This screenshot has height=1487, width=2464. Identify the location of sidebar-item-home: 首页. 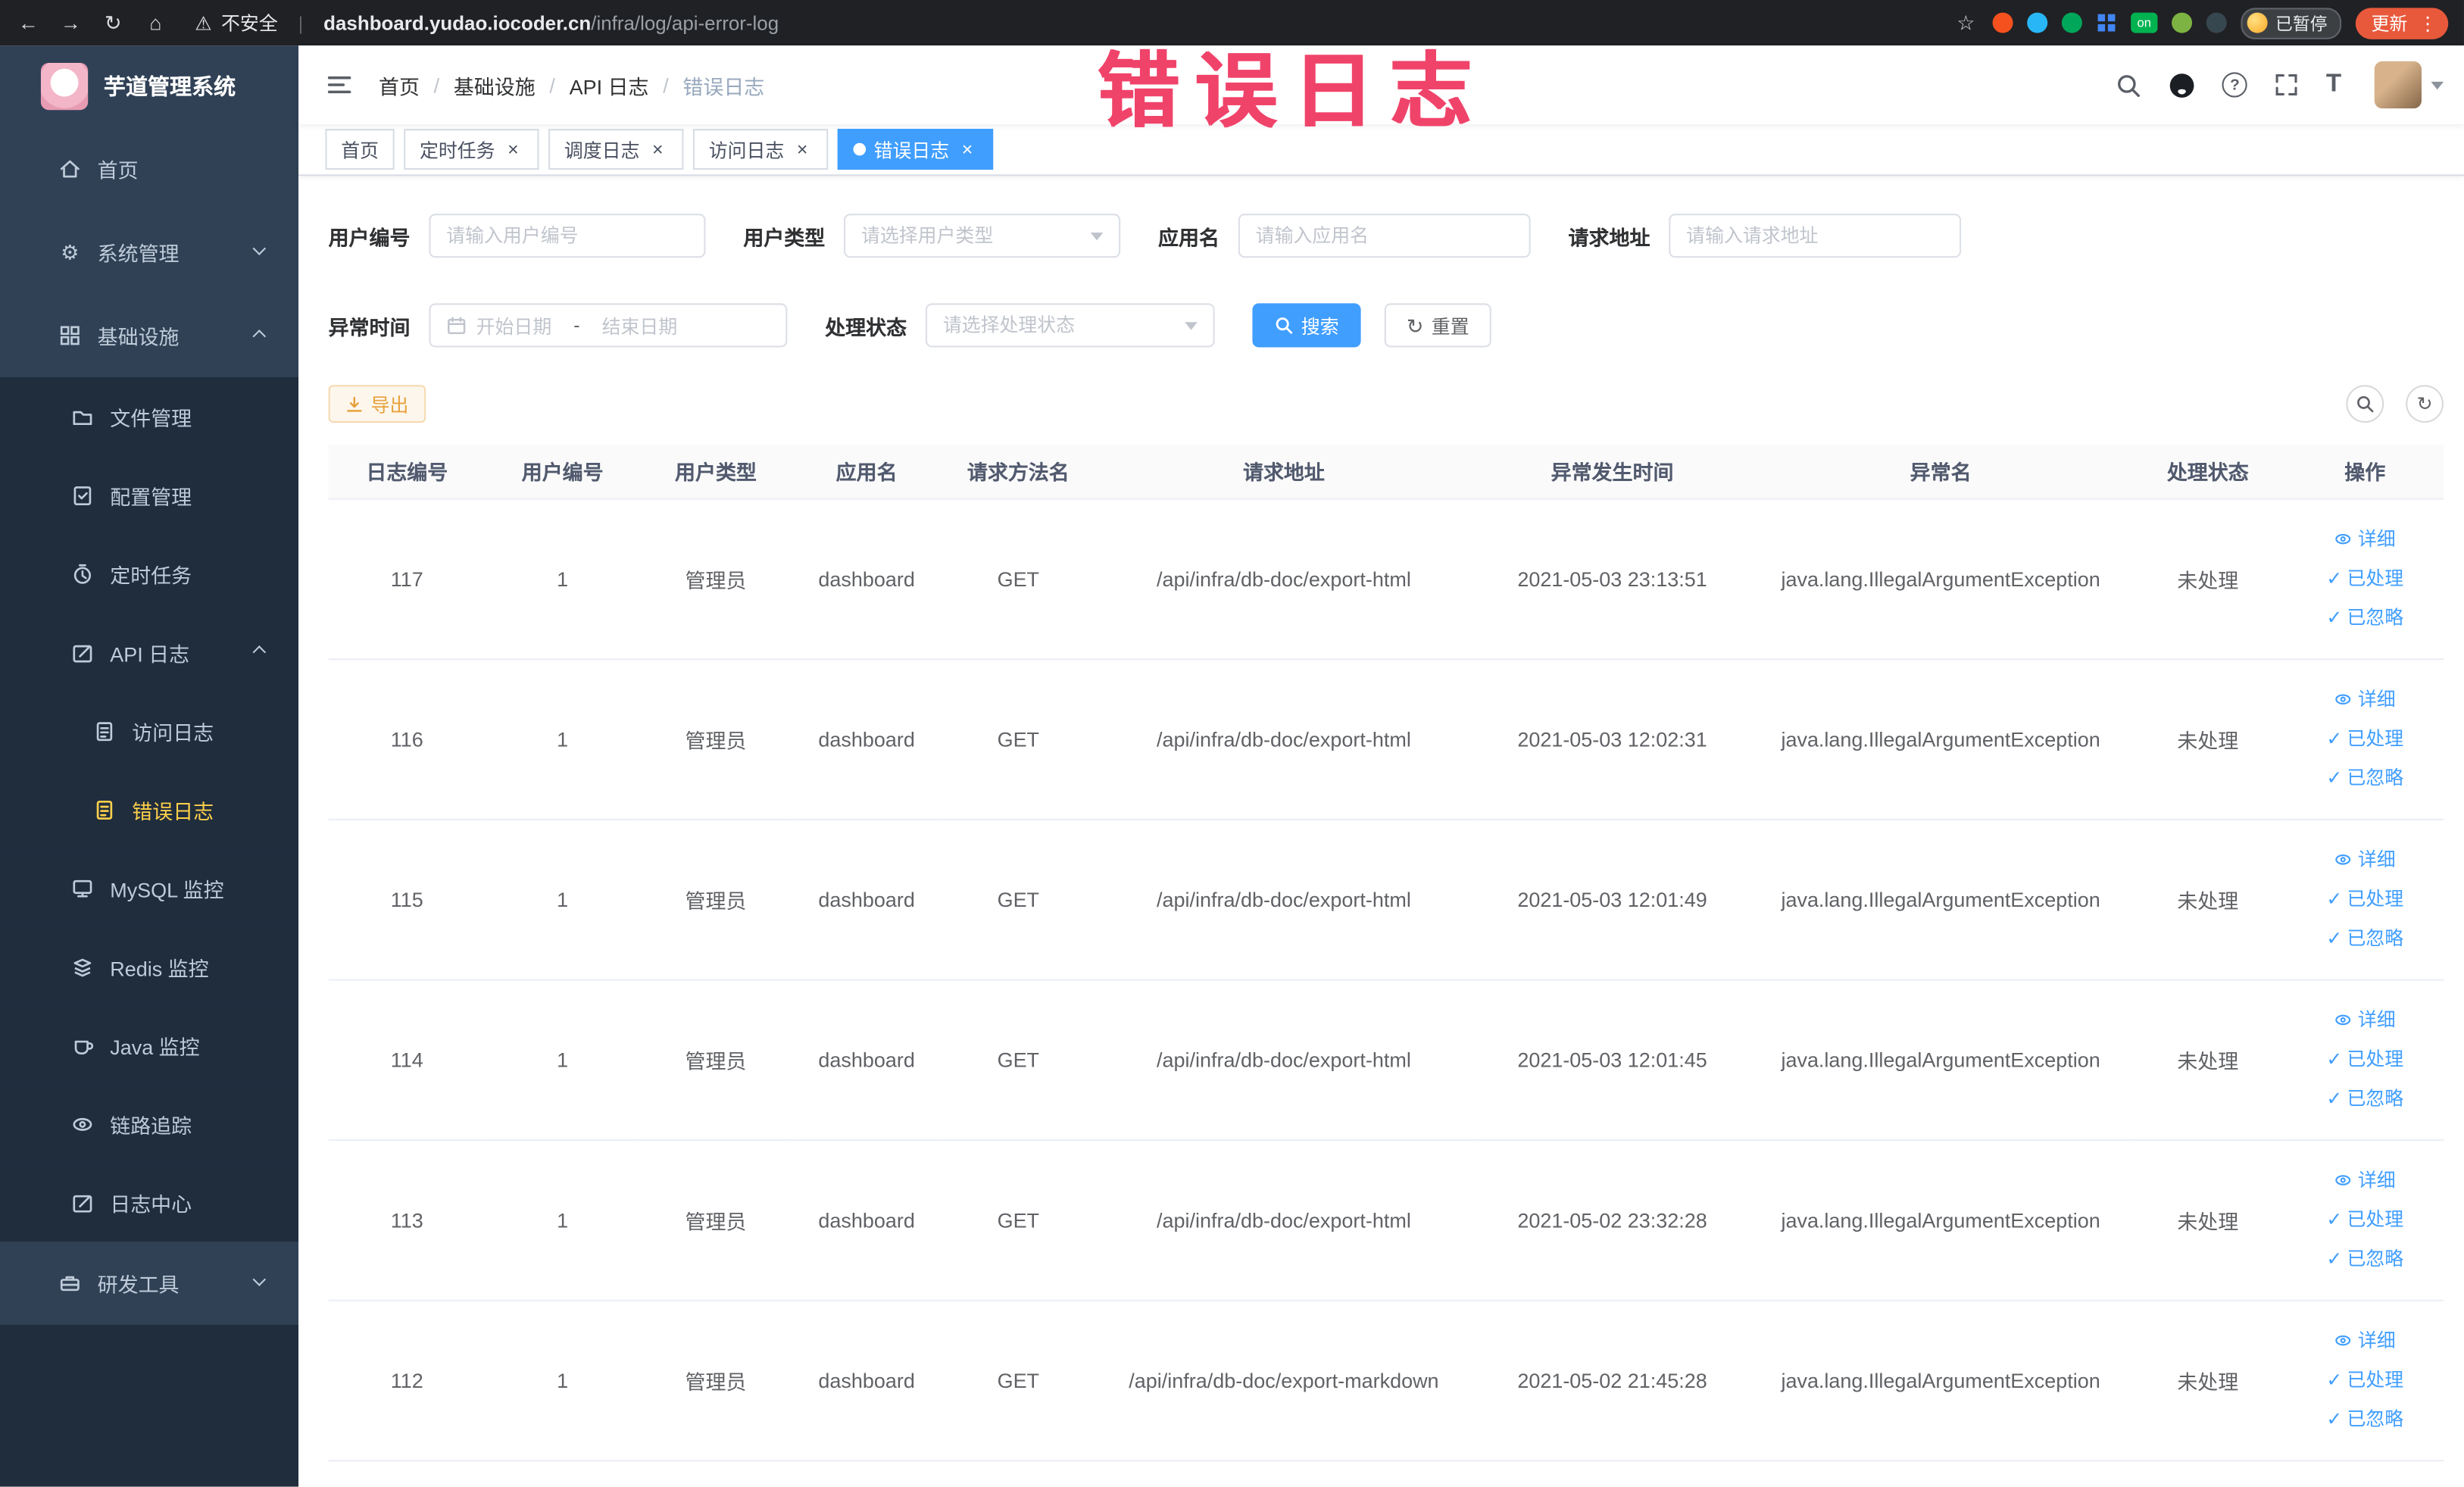
(149, 169).